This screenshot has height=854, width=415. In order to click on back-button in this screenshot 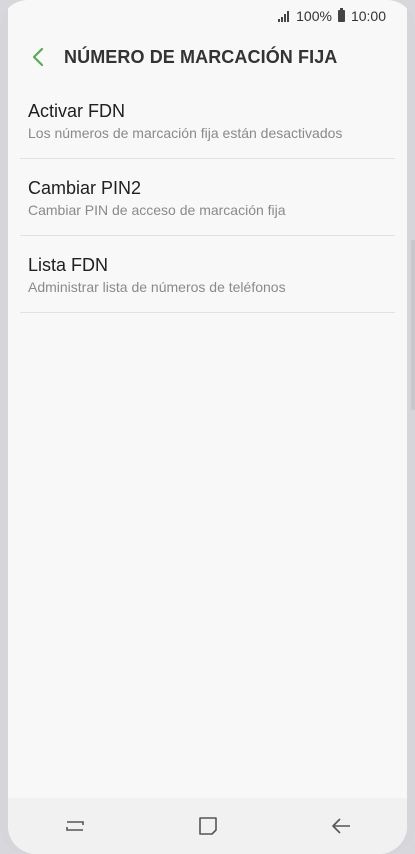, I will do `click(38, 57)`.